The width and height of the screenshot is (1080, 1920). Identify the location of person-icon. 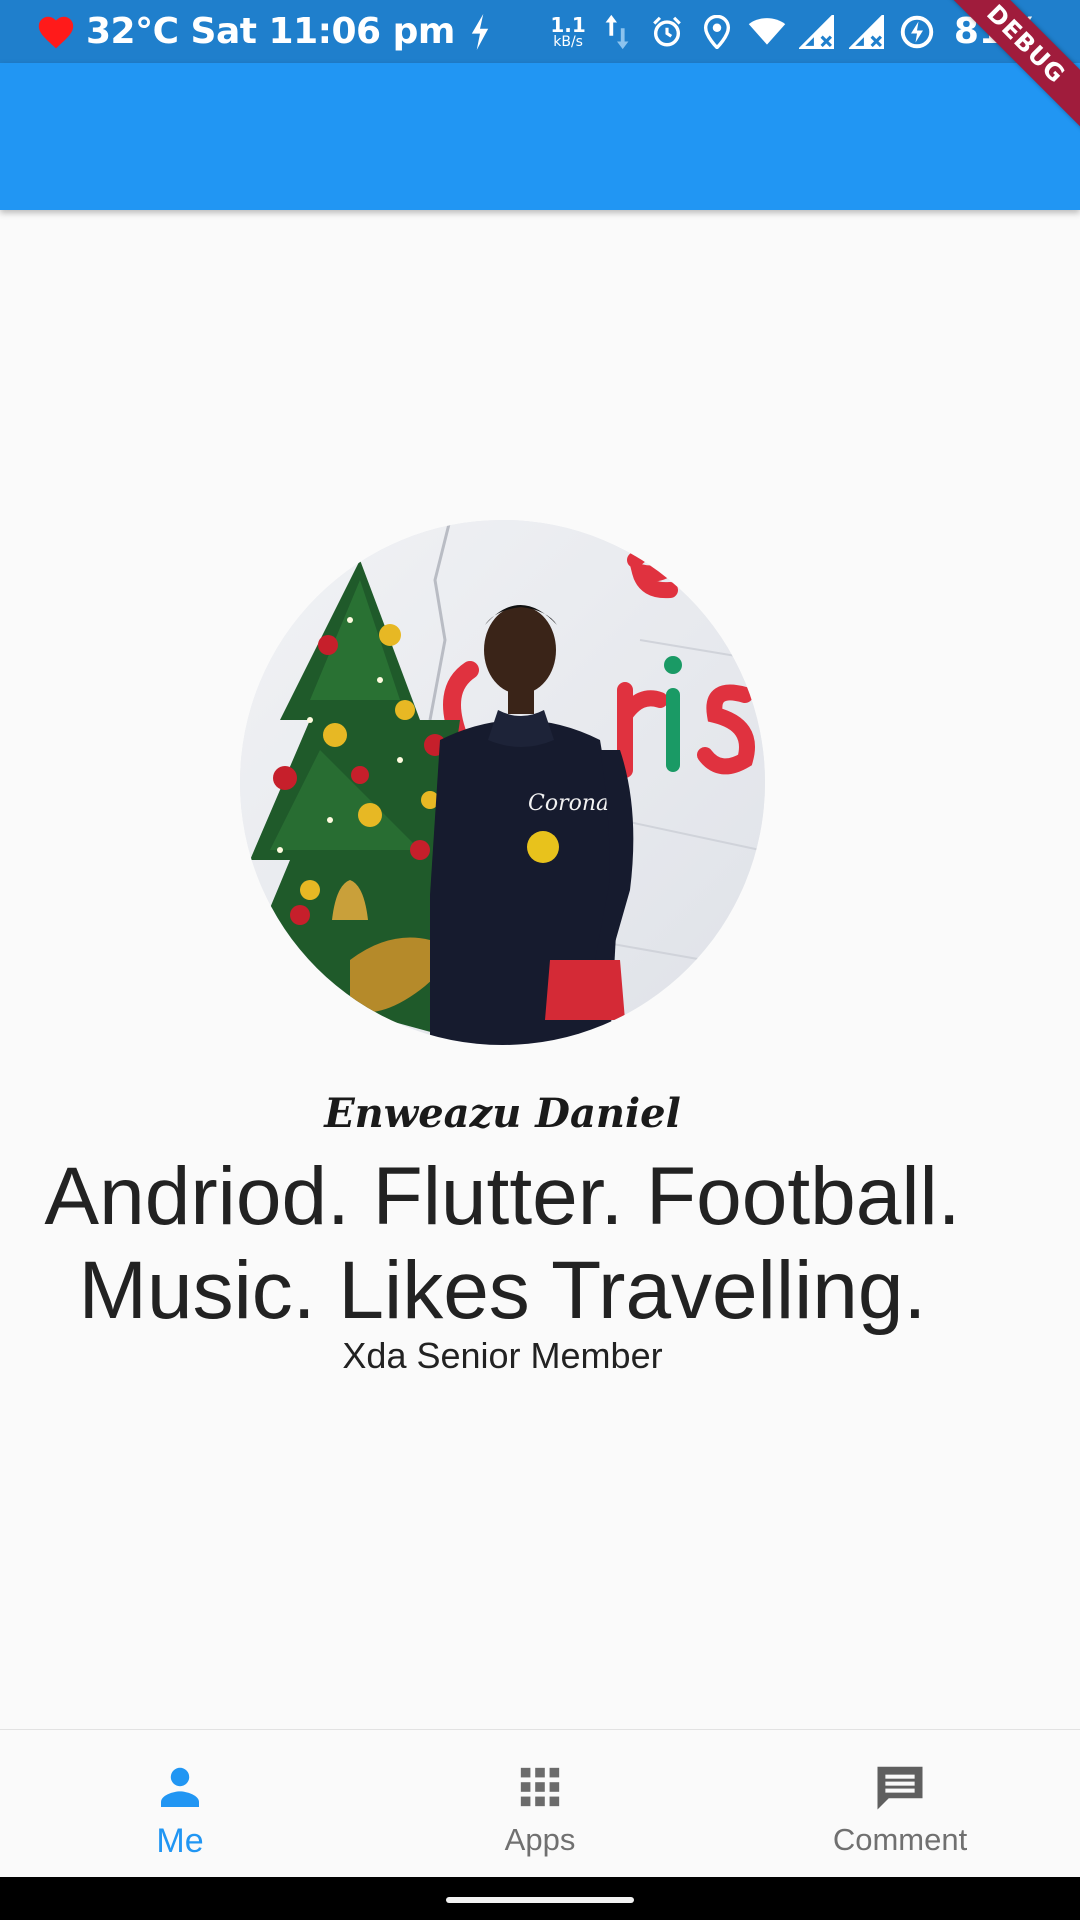
(180, 1787).